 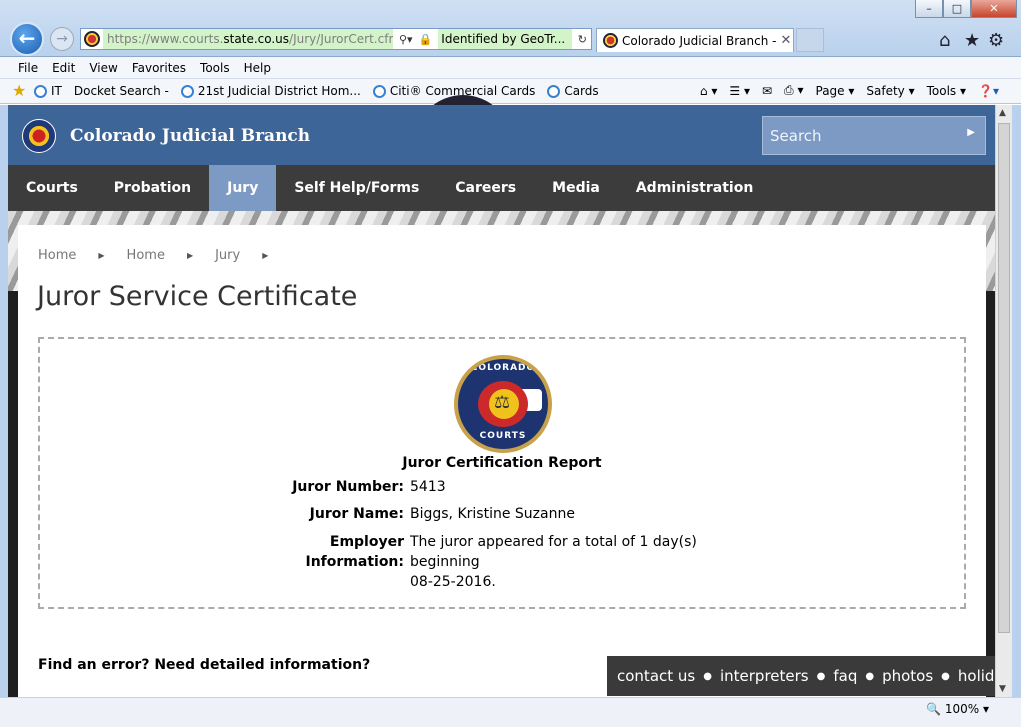 What do you see at coordinates (480, 487) in the screenshot?
I see `juror-number-row: Juror Number: 5413` at bounding box center [480, 487].